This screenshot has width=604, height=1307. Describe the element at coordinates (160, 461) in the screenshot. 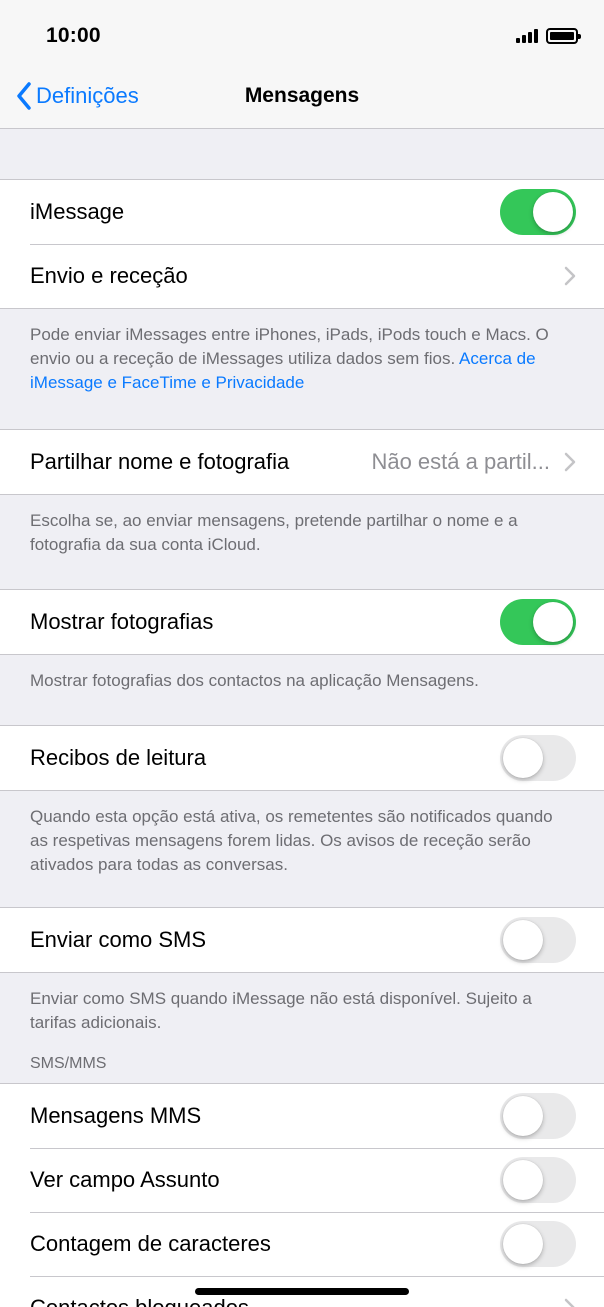

I see `partilhar-label: Partilhar nome e fotografia` at that location.